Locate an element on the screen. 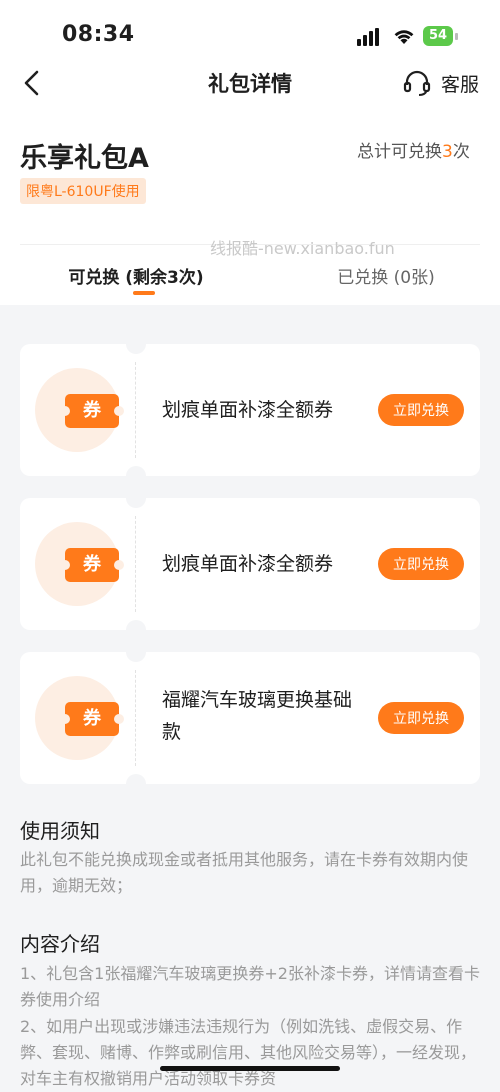 This screenshot has height=1092, width=500. coupon-card: 券 福耀汽车玻璃更换基础款 立即兑换 is located at coordinates (250, 718).